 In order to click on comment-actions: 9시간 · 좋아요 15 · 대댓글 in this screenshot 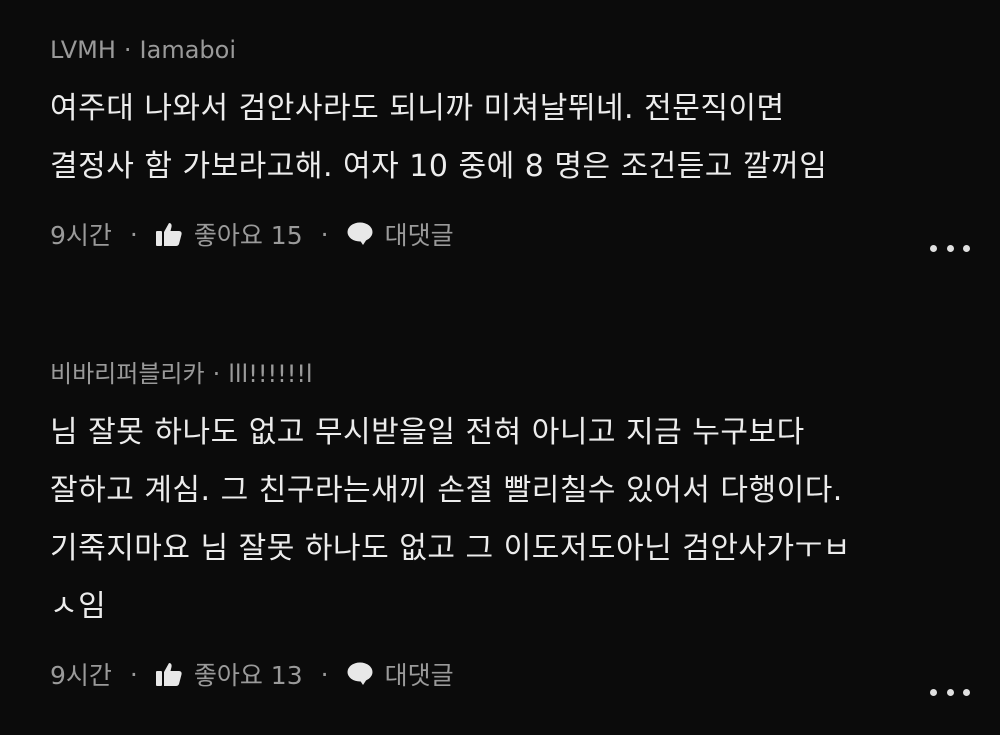, I will do `click(510, 234)`.